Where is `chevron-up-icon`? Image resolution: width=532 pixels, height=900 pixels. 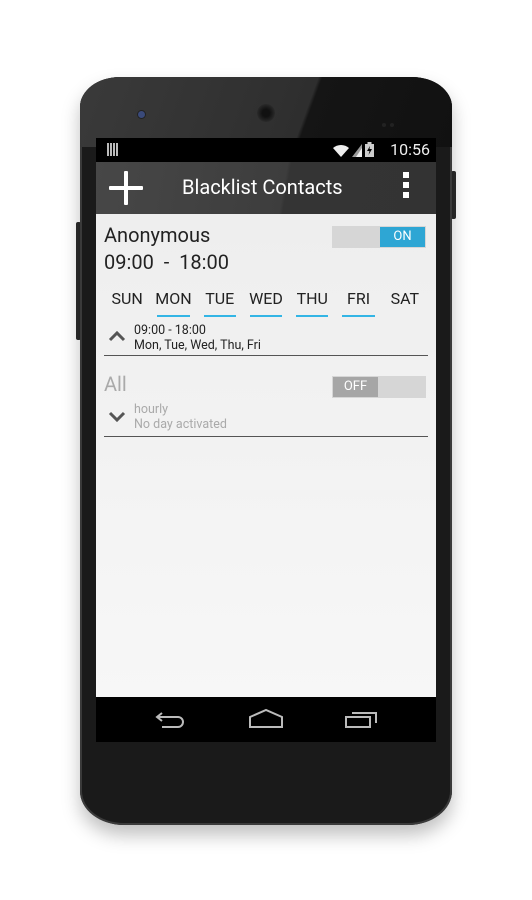 chevron-up-icon is located at coordinates (117, 336).